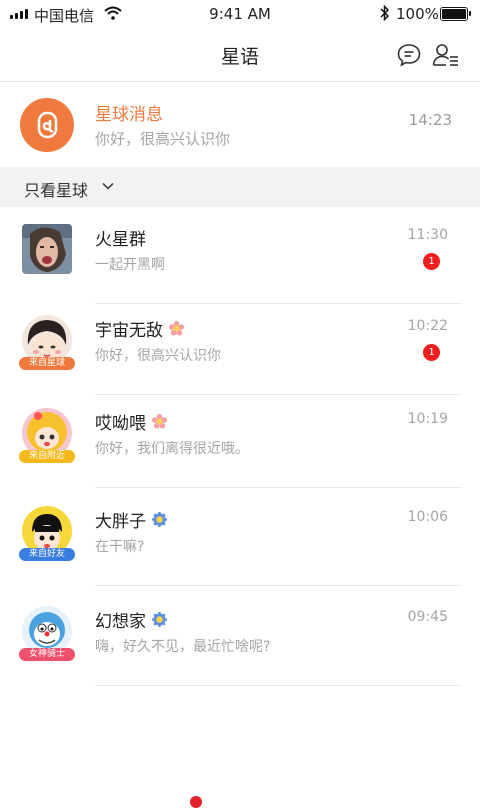 The width and height of the screenshot is (480, 808). I want to click on chat-name: 哎呦喂, so click(131, 421).